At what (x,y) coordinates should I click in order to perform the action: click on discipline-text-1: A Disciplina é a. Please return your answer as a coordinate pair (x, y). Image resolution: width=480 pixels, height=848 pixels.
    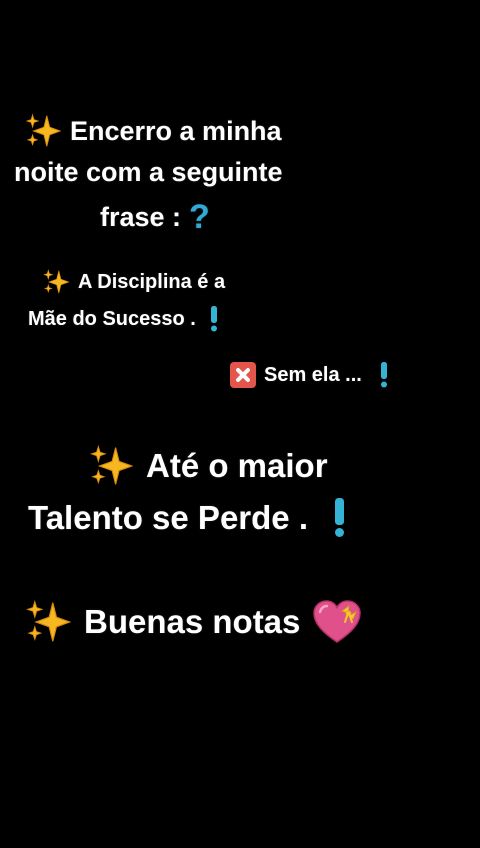
    Looking at the image, I should click on (152, 281).